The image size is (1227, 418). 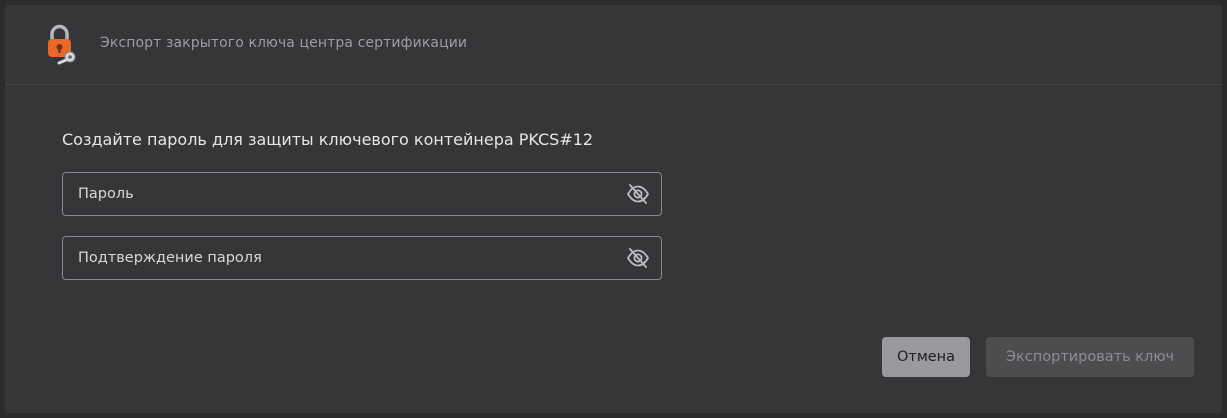 What do you see at coordinates (60, 44) in the screenshot?
I see `padlock-with-key-icon` at bounding box center [60, 44].